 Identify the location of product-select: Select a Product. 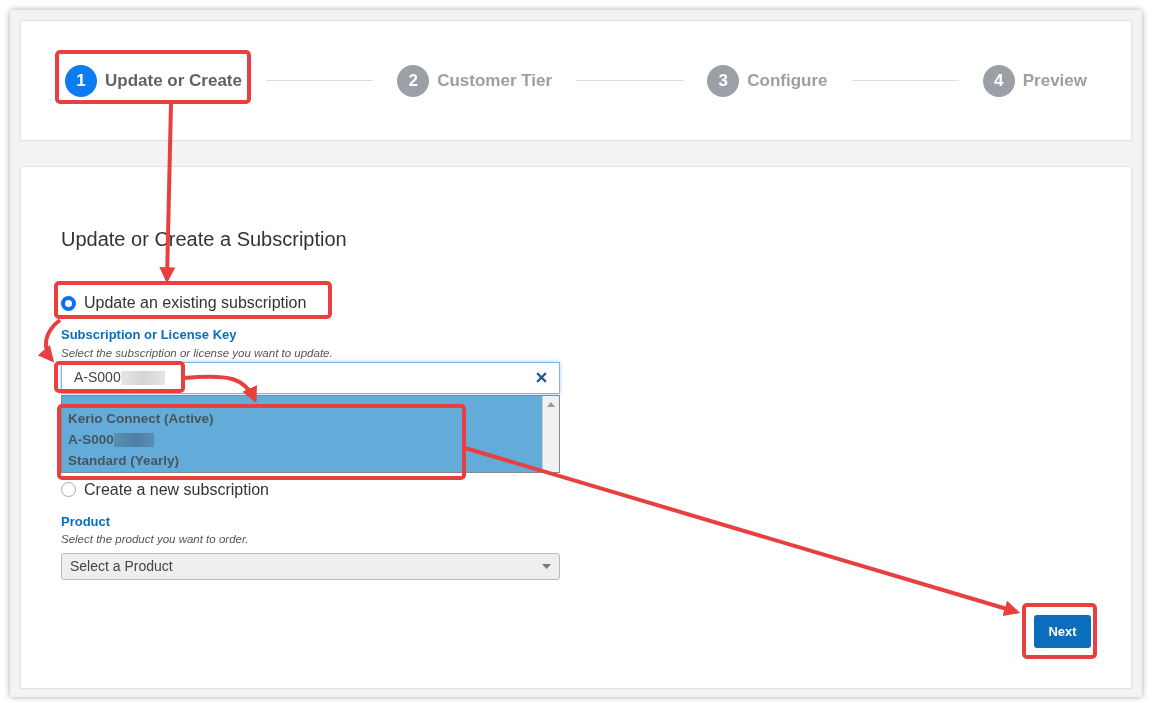
(310, 566).